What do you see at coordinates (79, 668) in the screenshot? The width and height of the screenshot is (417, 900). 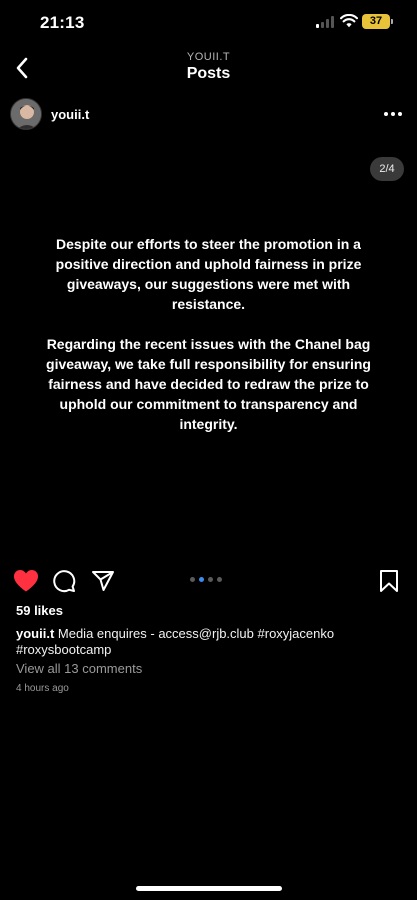 I see `view-comments-link: View all 13 comments` at bounding box center [79, 668].